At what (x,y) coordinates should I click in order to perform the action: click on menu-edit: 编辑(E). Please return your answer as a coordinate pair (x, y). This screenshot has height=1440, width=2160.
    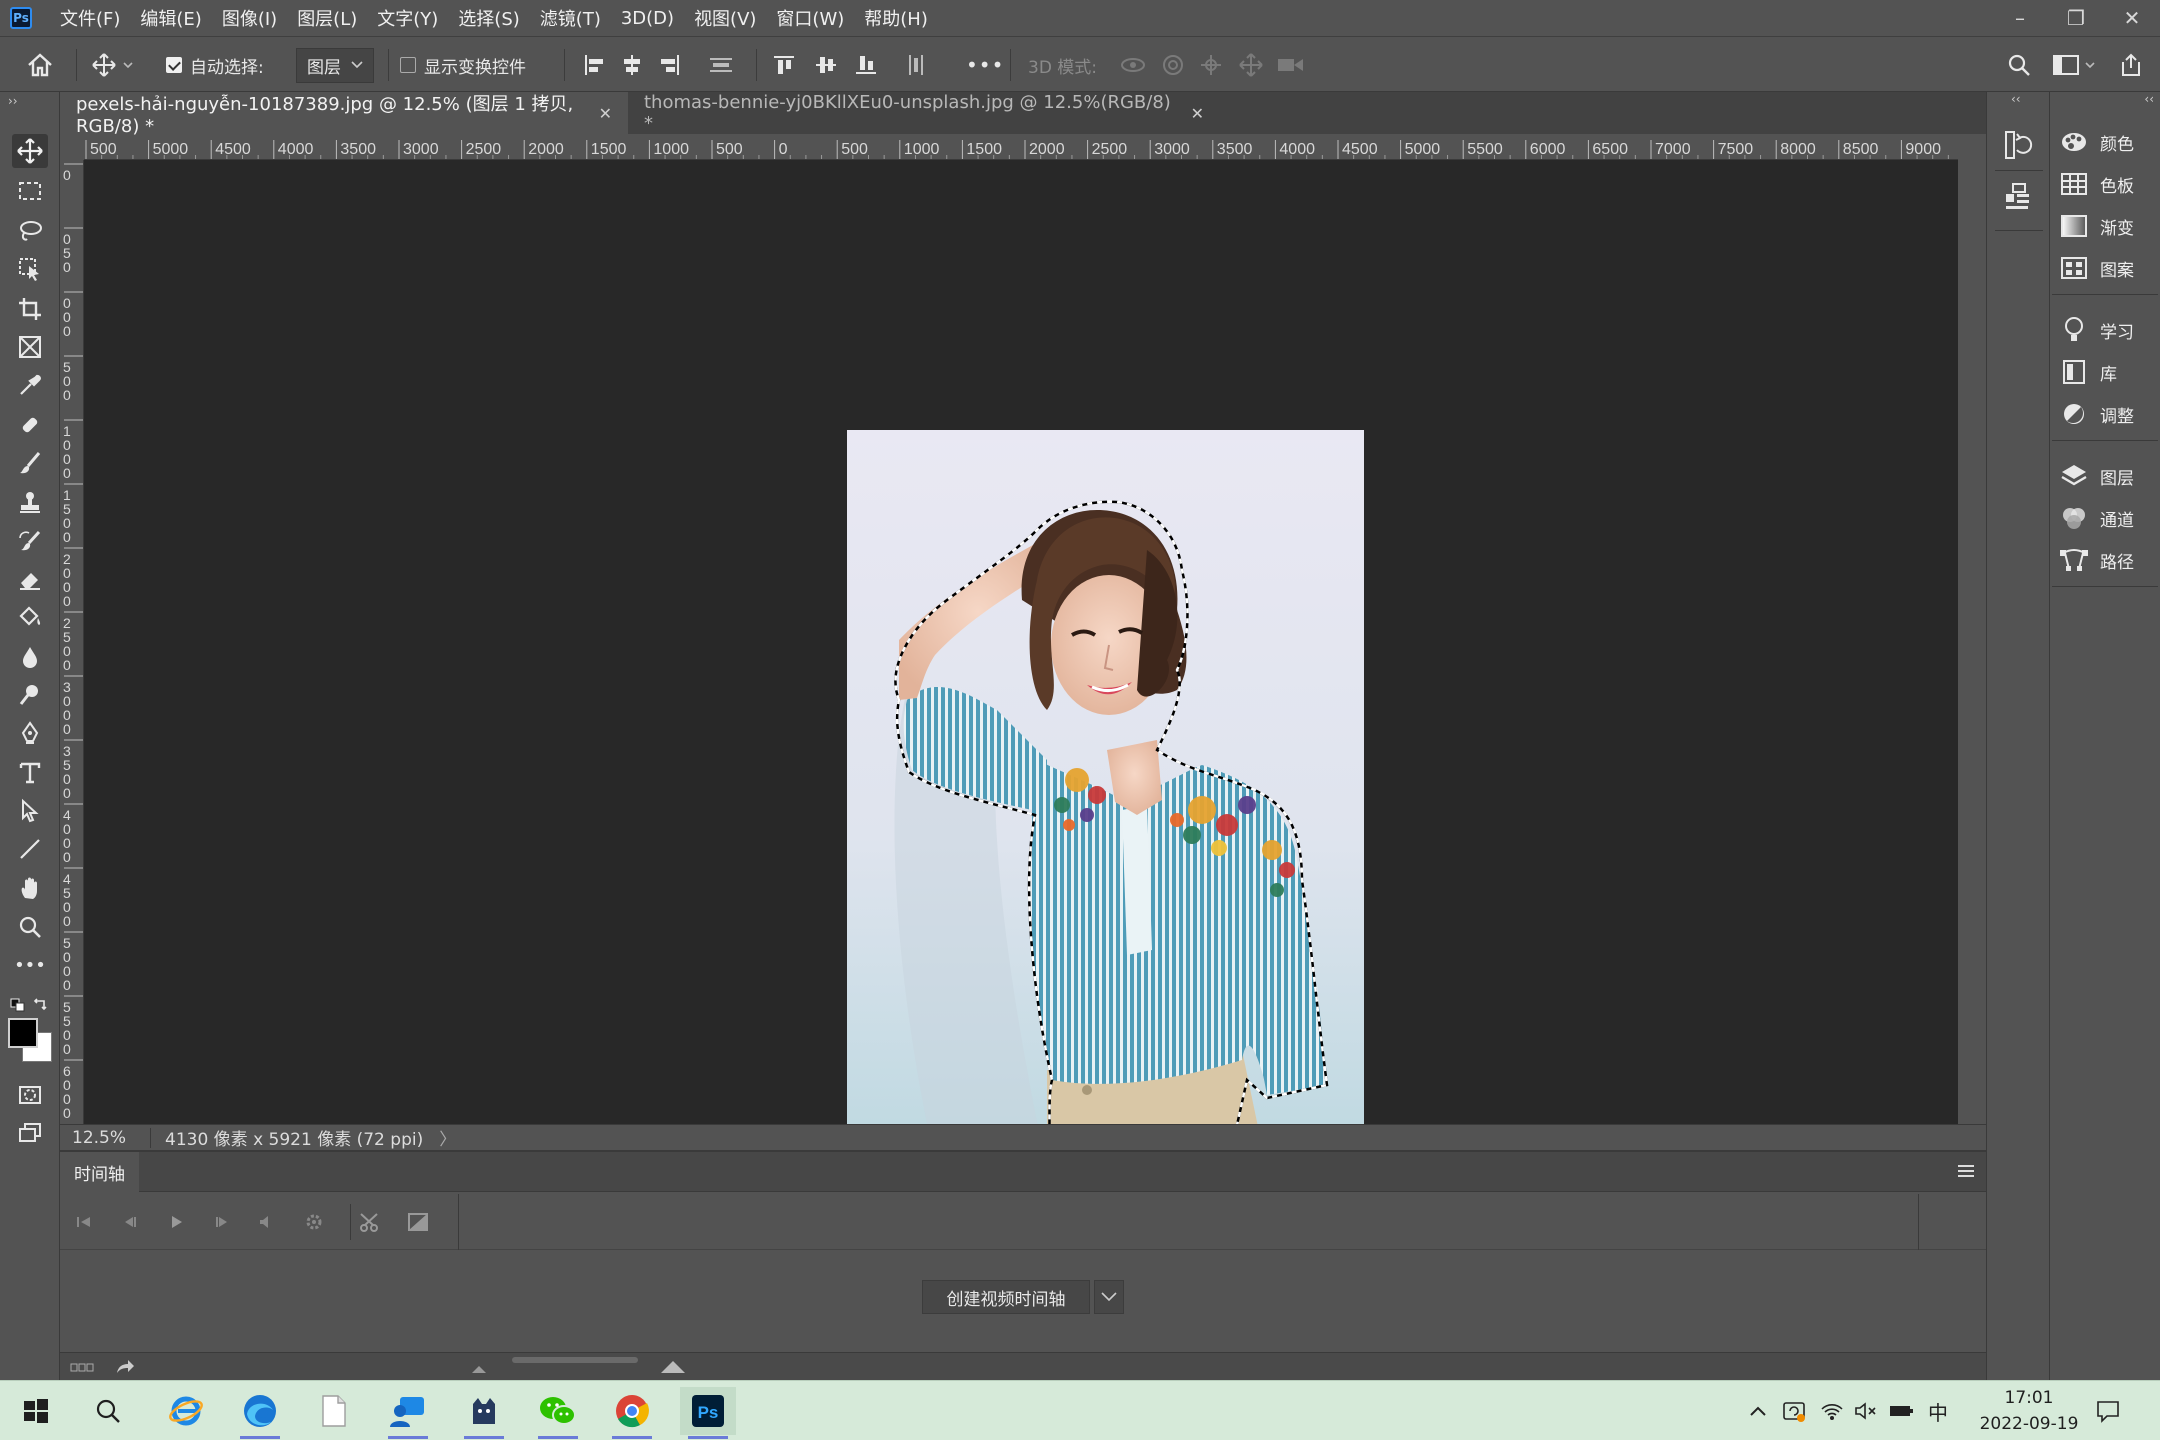
    Looking at the image, I should click on (170, 18).